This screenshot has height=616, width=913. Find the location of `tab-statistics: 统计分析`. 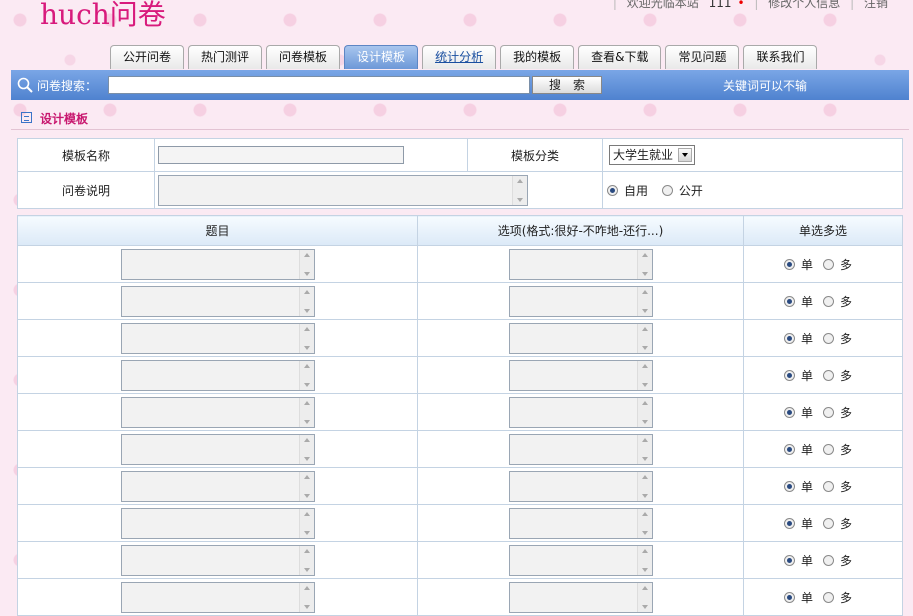

tab-statistics: 统计分析 is located at coordinates (459, 57).